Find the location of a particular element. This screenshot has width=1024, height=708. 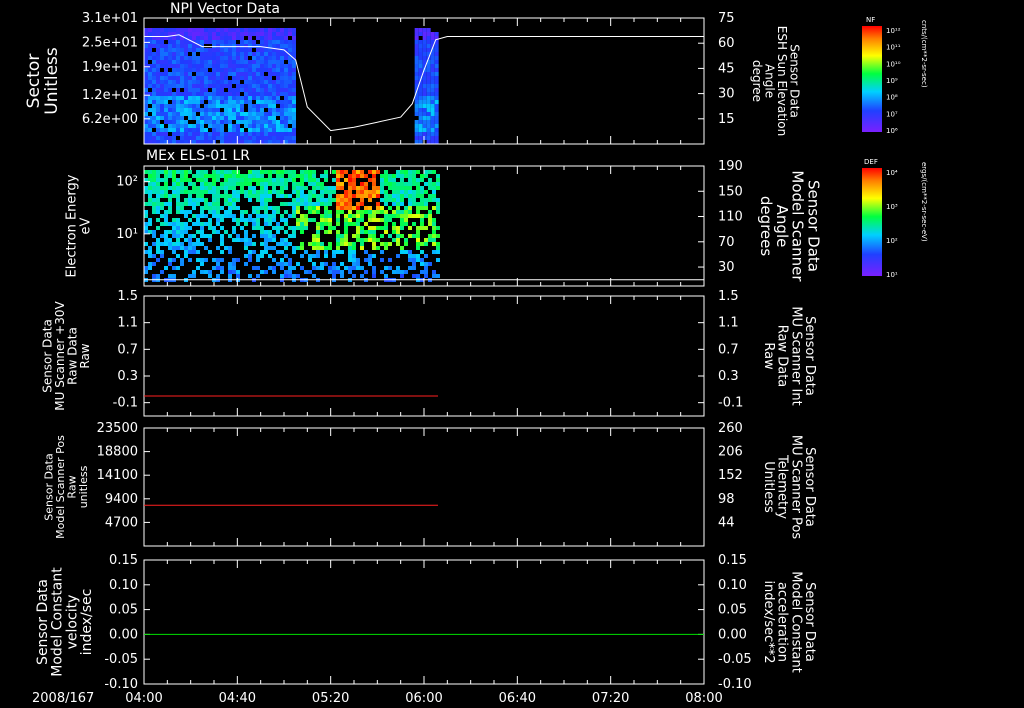

panel2-title: MEx ELS-01 LR is located at coordinates (198, 156).